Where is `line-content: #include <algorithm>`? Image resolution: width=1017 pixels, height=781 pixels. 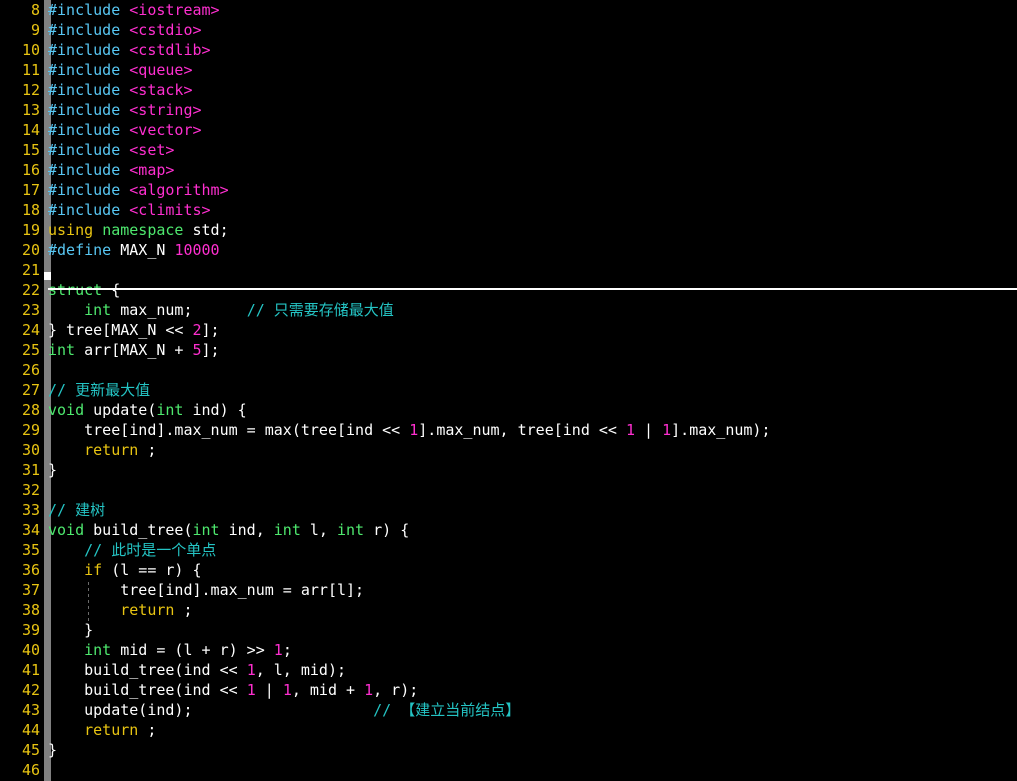
line-content: #include <algorithm> is located at coordinates (138, 190).